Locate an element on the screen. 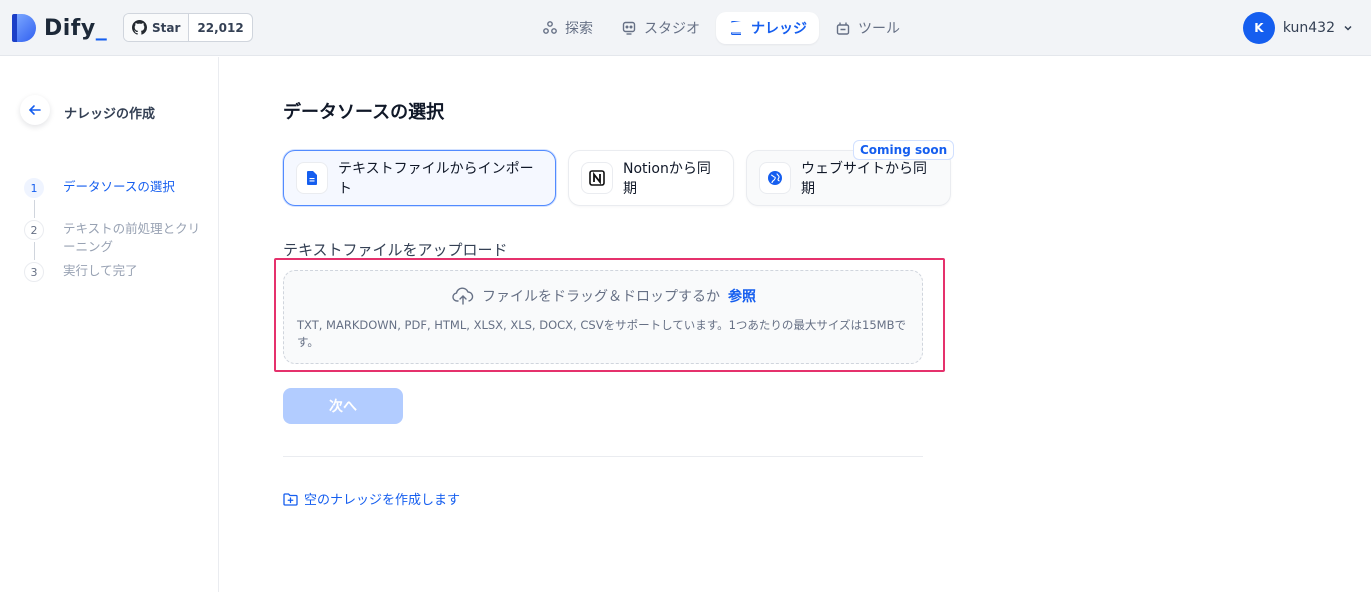 The image size is (1371, 592). main-nav: 探索 スタジオ ナレッジ ツール is located at coordinates (721, 28).